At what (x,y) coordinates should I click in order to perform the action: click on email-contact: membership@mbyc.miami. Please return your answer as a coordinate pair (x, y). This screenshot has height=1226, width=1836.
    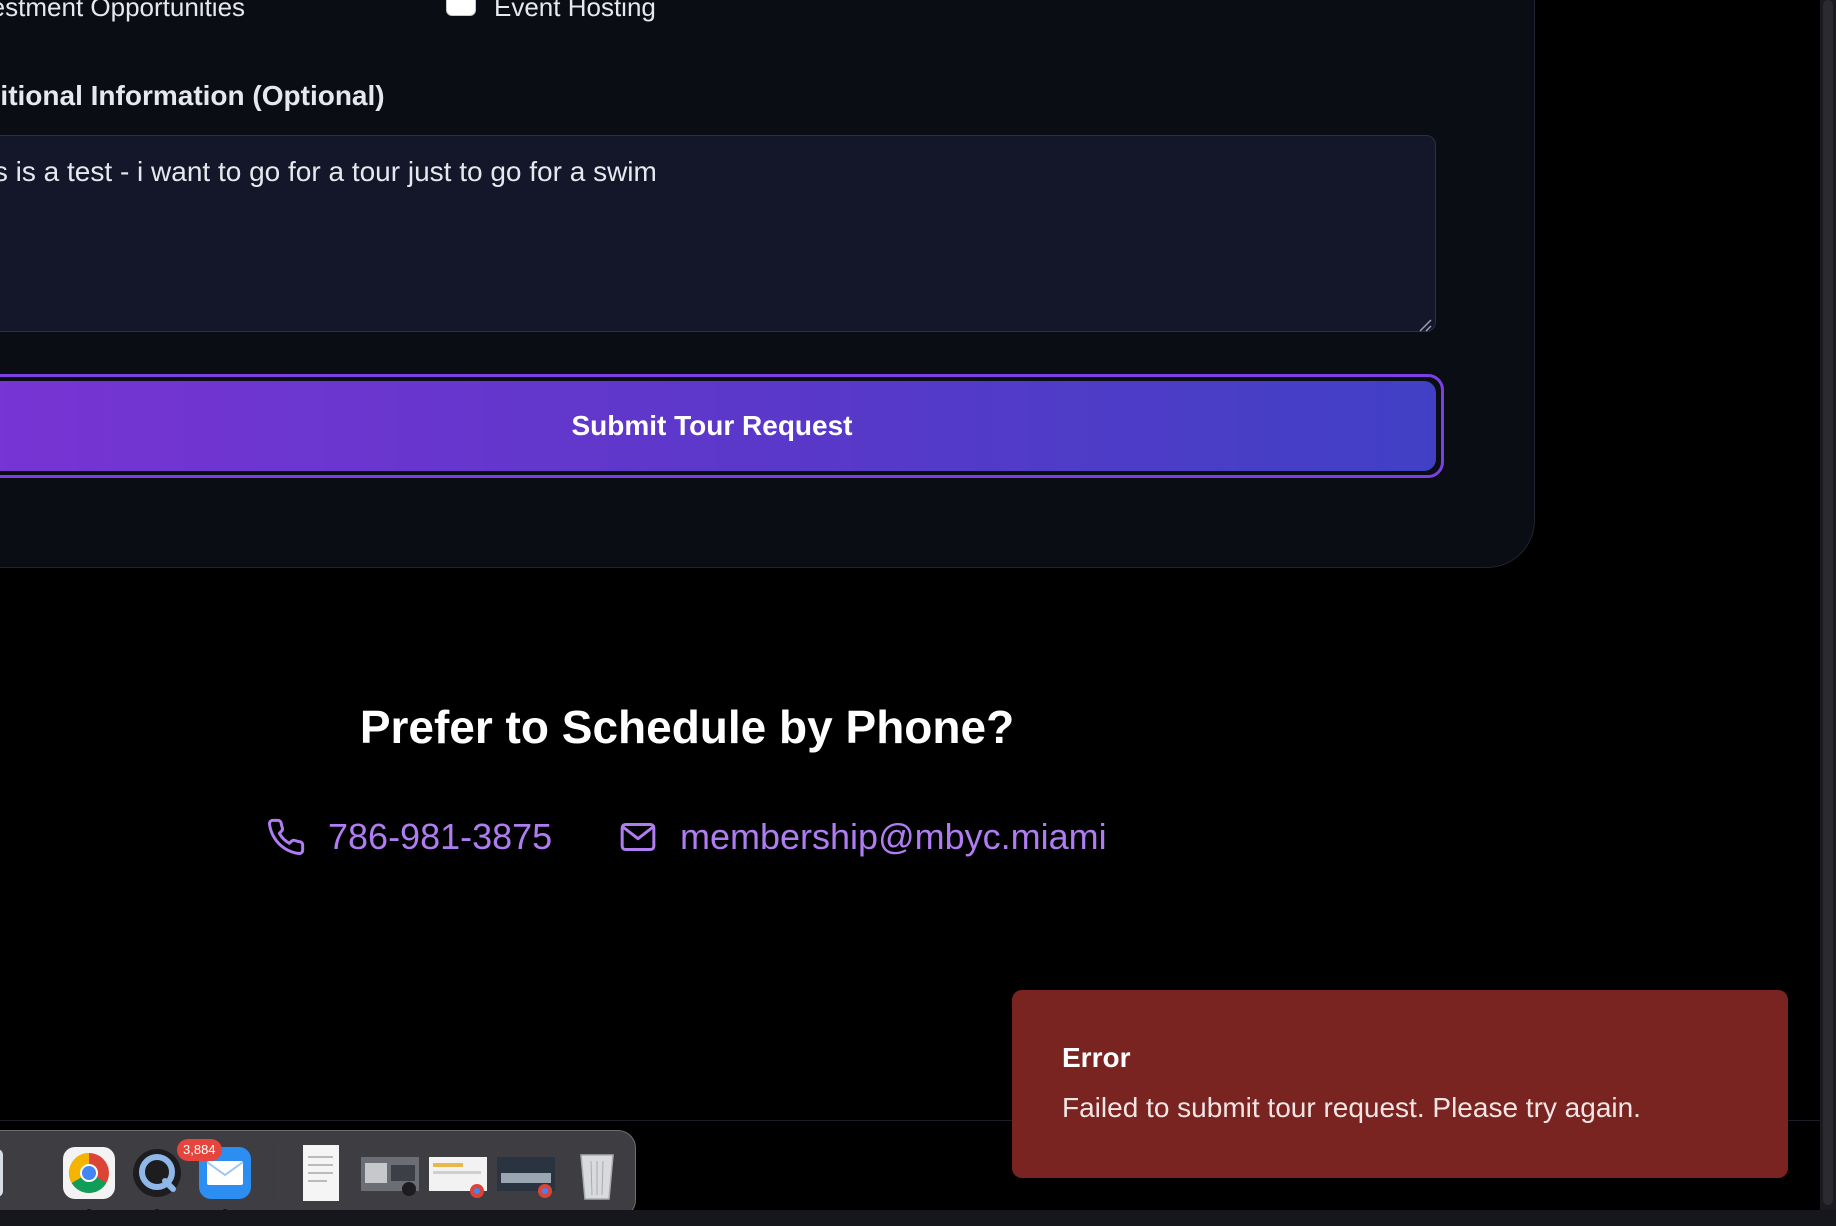
    Looking at the image, I should click on (862, 837).